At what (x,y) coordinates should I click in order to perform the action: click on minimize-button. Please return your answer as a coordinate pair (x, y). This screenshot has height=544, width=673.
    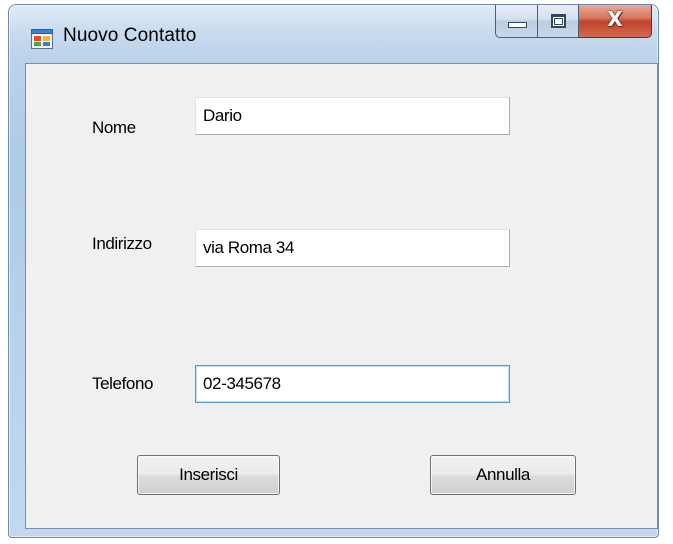
    Looking at the image, I should click on (516, 21).